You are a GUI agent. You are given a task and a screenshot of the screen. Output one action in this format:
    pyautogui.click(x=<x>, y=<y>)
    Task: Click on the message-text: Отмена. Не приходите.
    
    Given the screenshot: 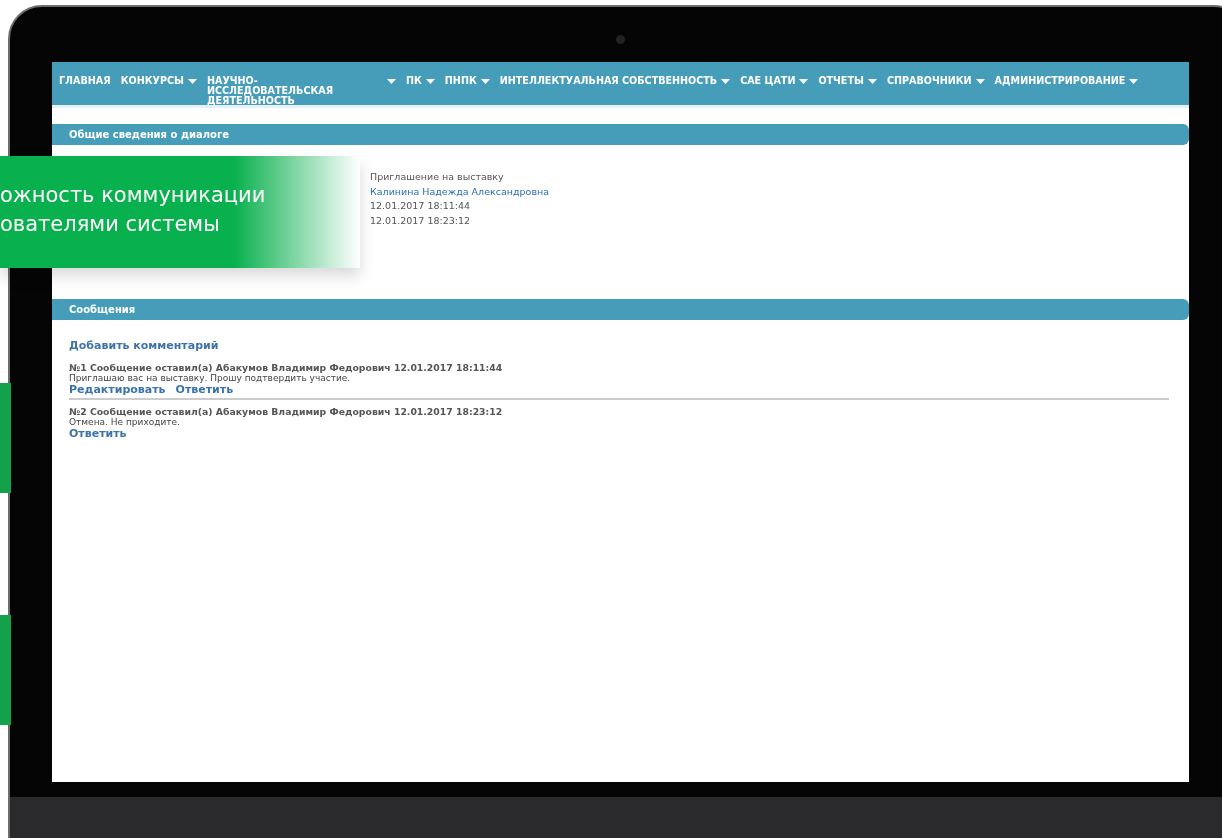 What is the action you would take?
    pyautogui.click(x=125, y=422)
    